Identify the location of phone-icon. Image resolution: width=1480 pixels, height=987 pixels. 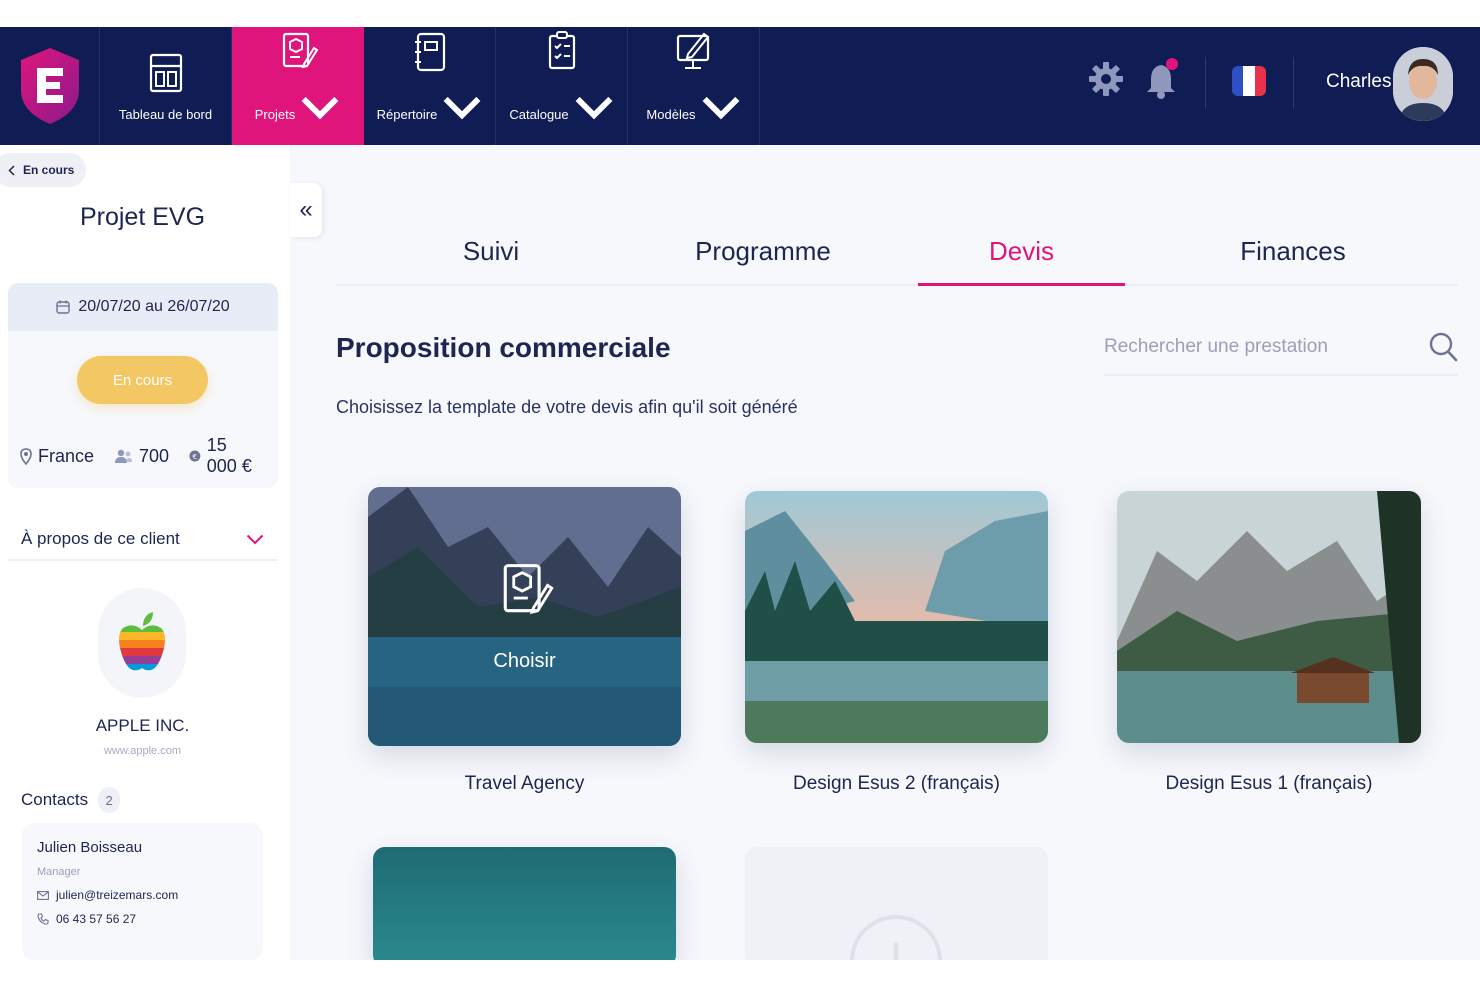
(43, 919).